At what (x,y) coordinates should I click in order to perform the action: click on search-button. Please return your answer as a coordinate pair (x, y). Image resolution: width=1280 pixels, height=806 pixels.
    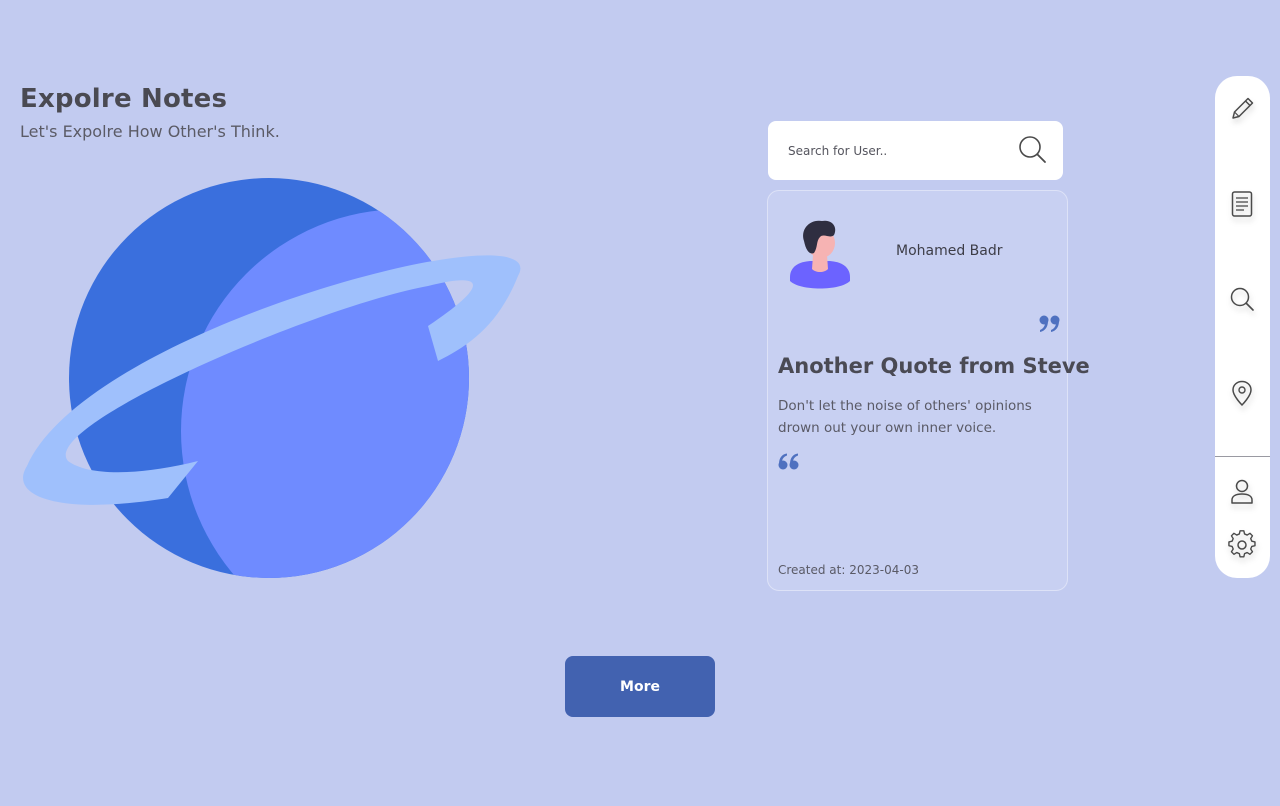
    Looking at the image, I should click on (1032, 149).